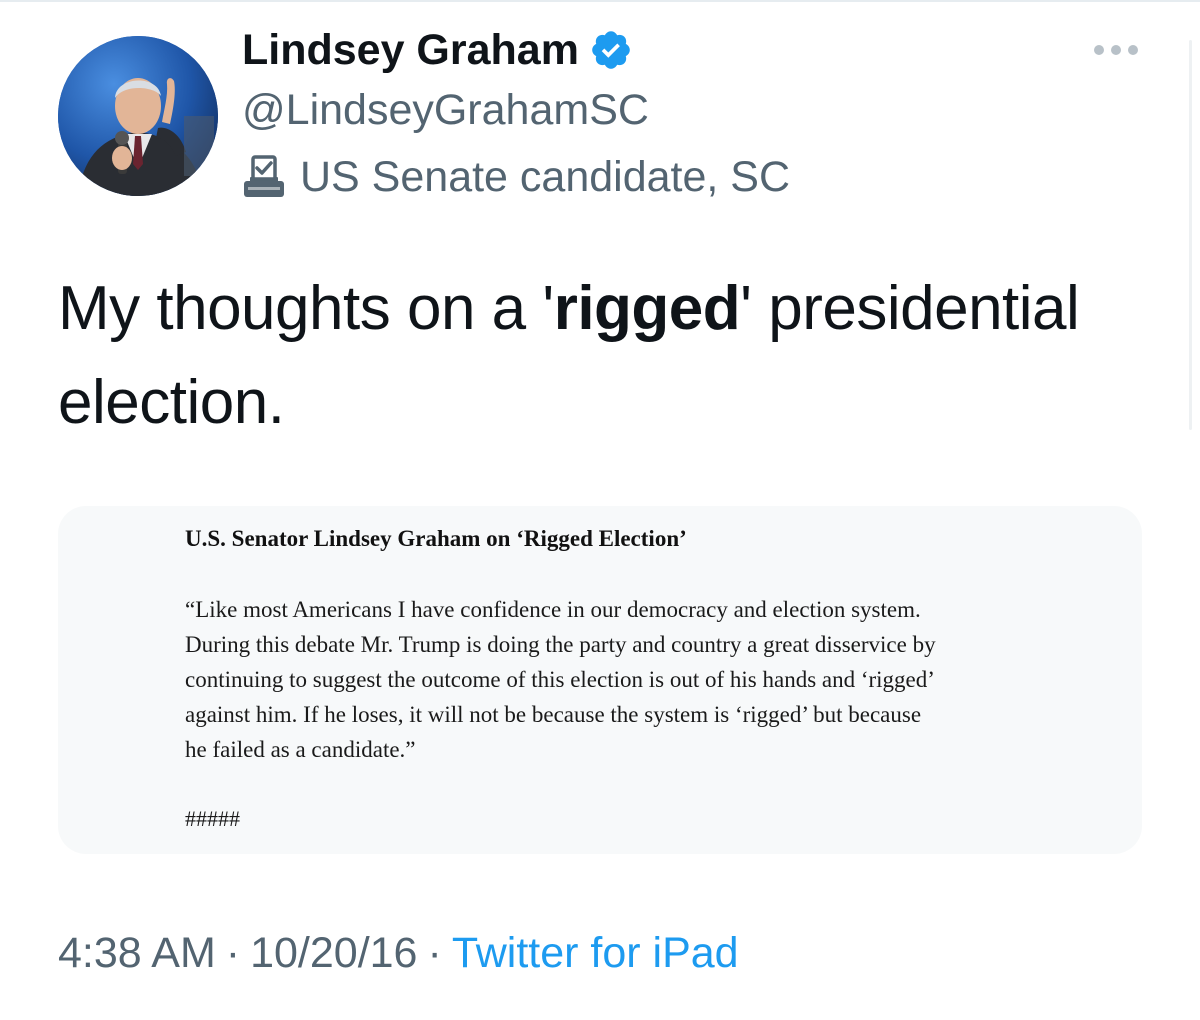  I want to click on author-label: US Senate candidate, SC, so click(515, 177).